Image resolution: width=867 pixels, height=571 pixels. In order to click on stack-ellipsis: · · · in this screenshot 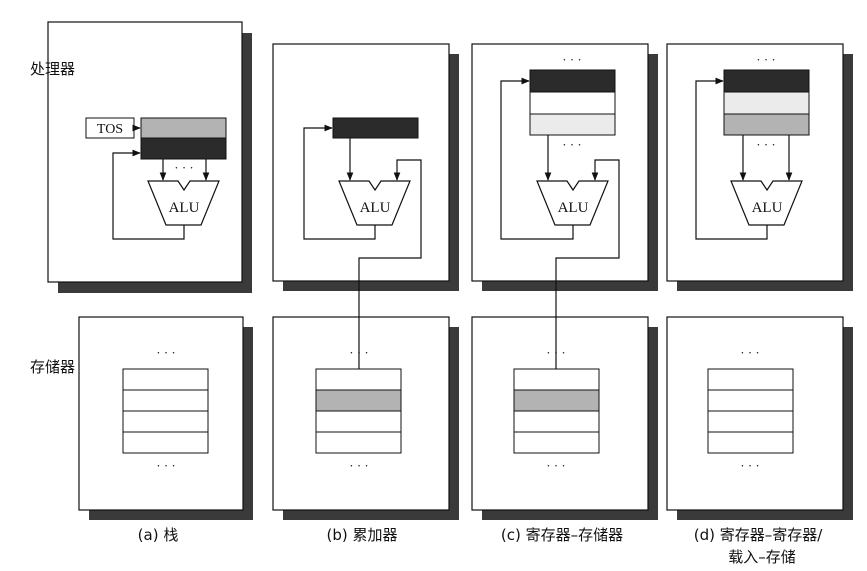, I will do `click(184, 167)`.